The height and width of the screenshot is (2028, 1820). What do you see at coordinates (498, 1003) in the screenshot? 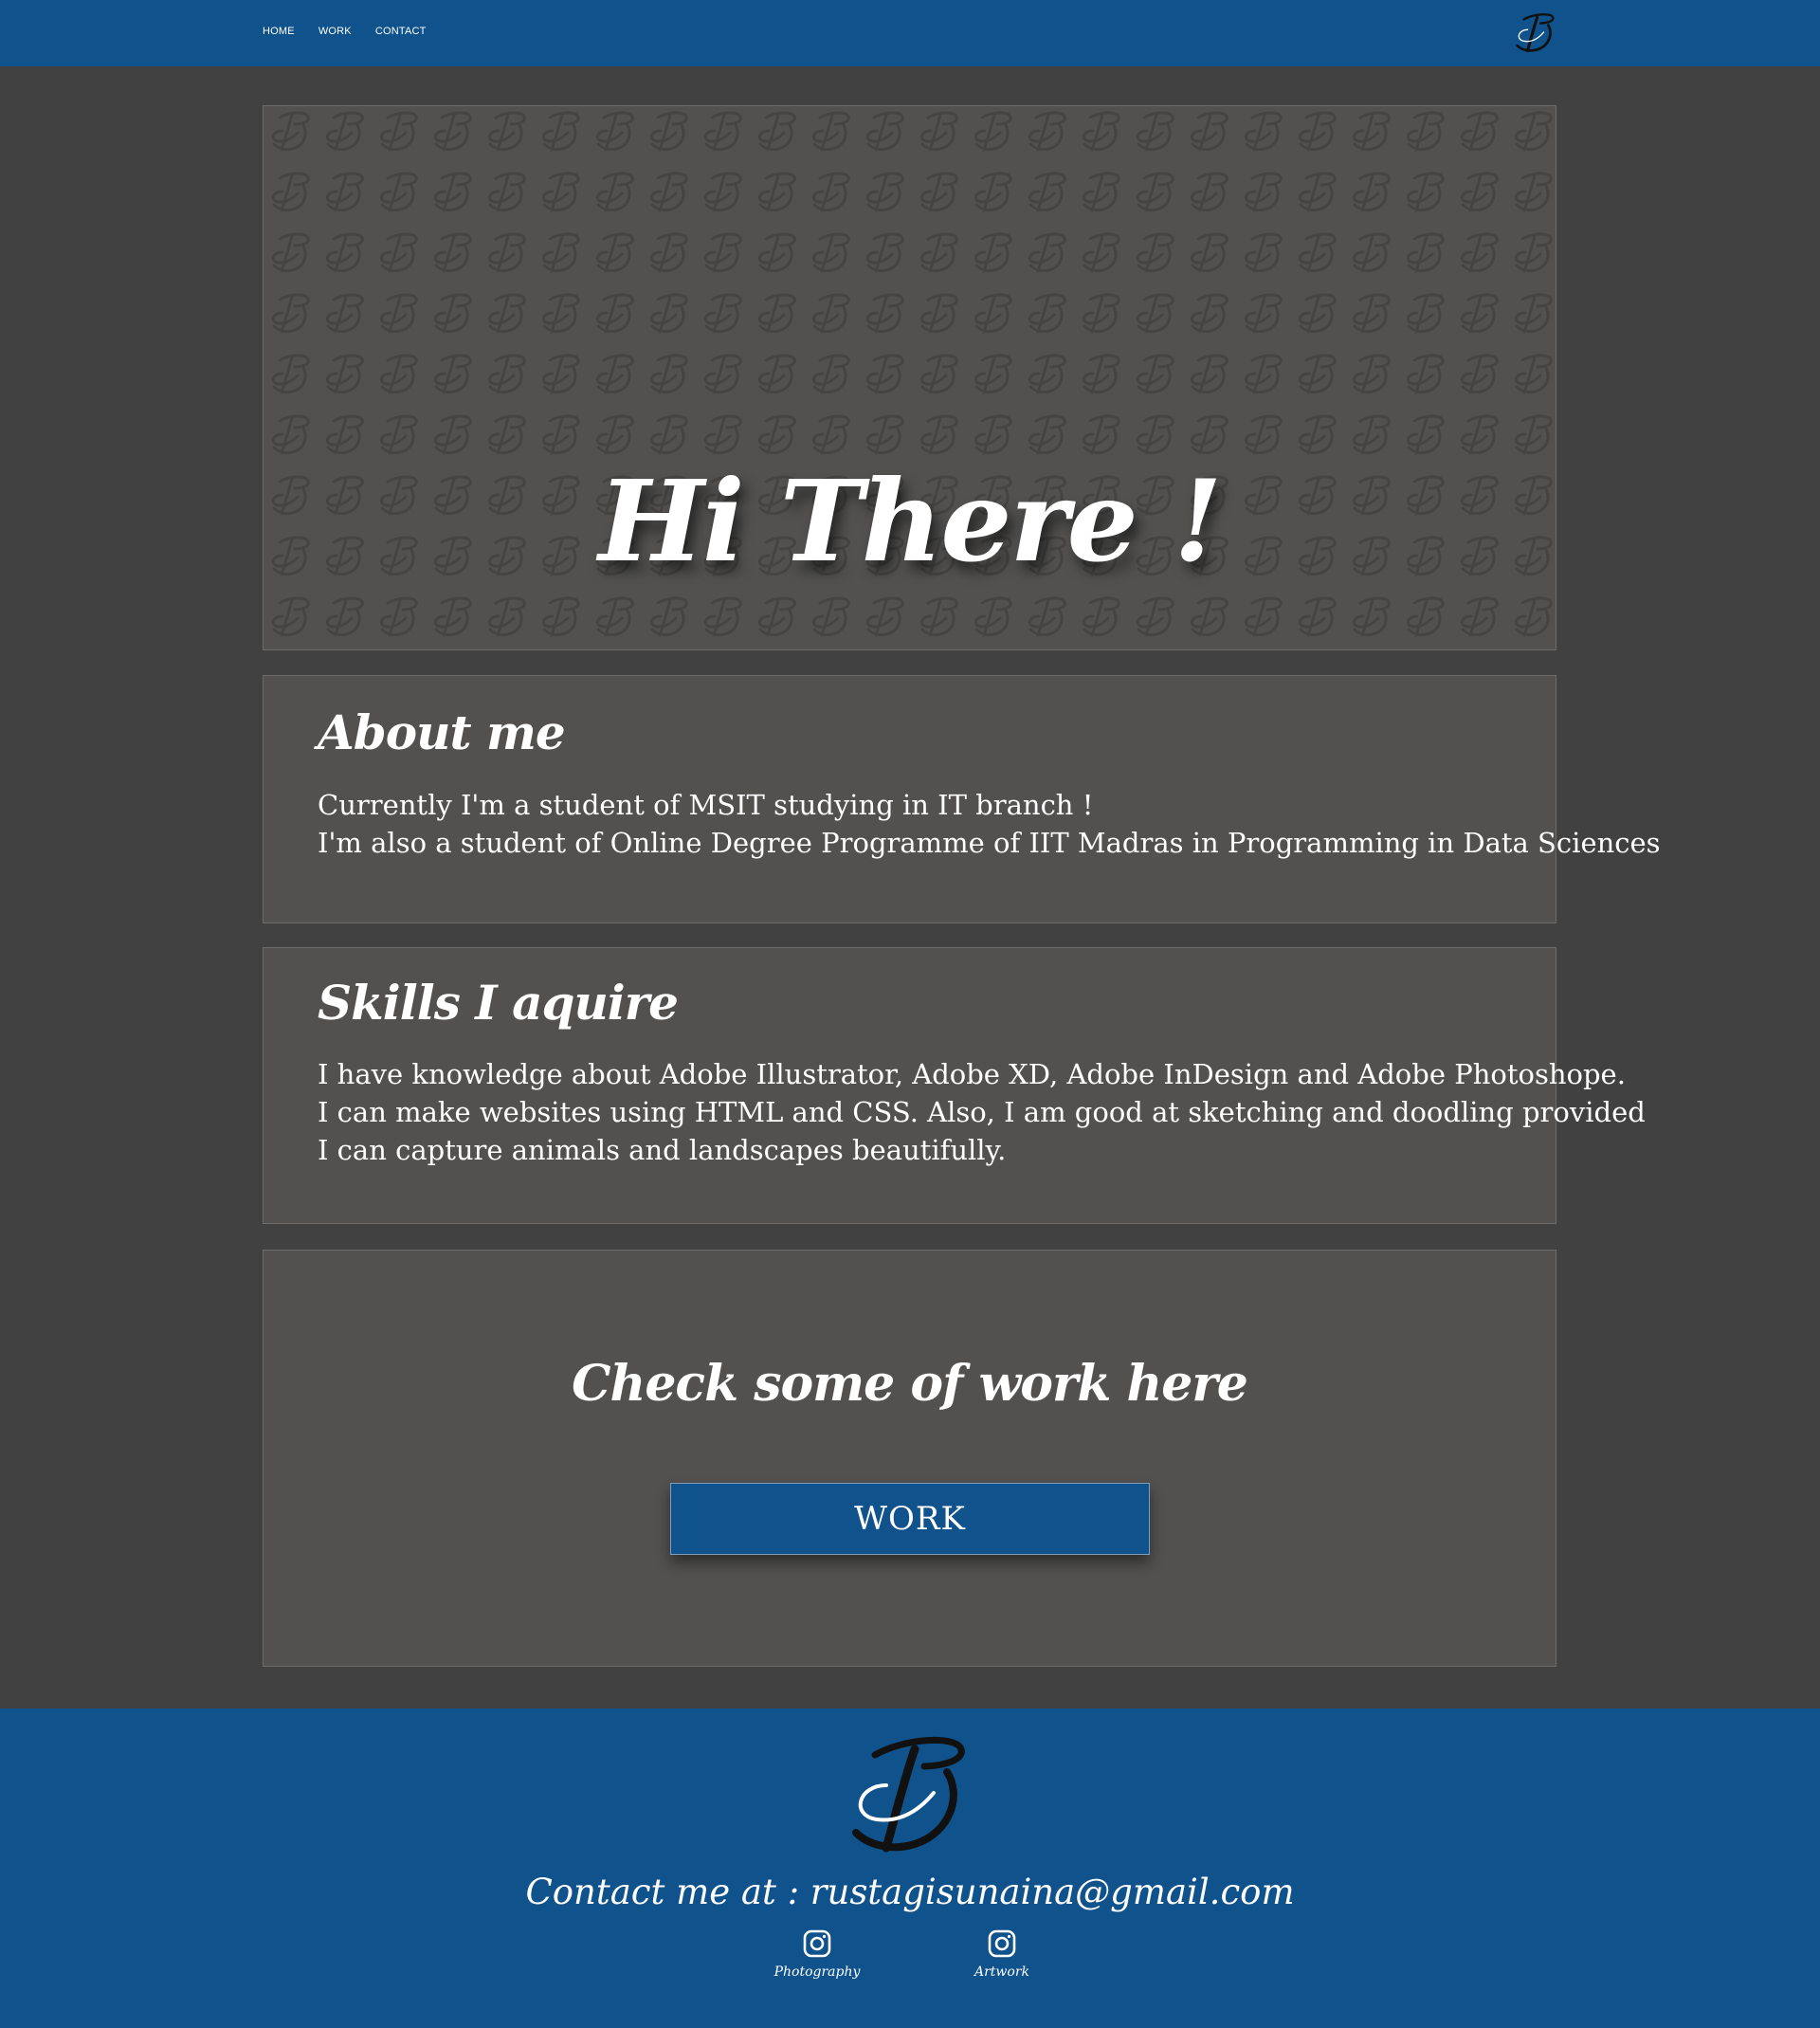
I see `skills-title: Skills I aquire` at bounding box center [498, 1003].